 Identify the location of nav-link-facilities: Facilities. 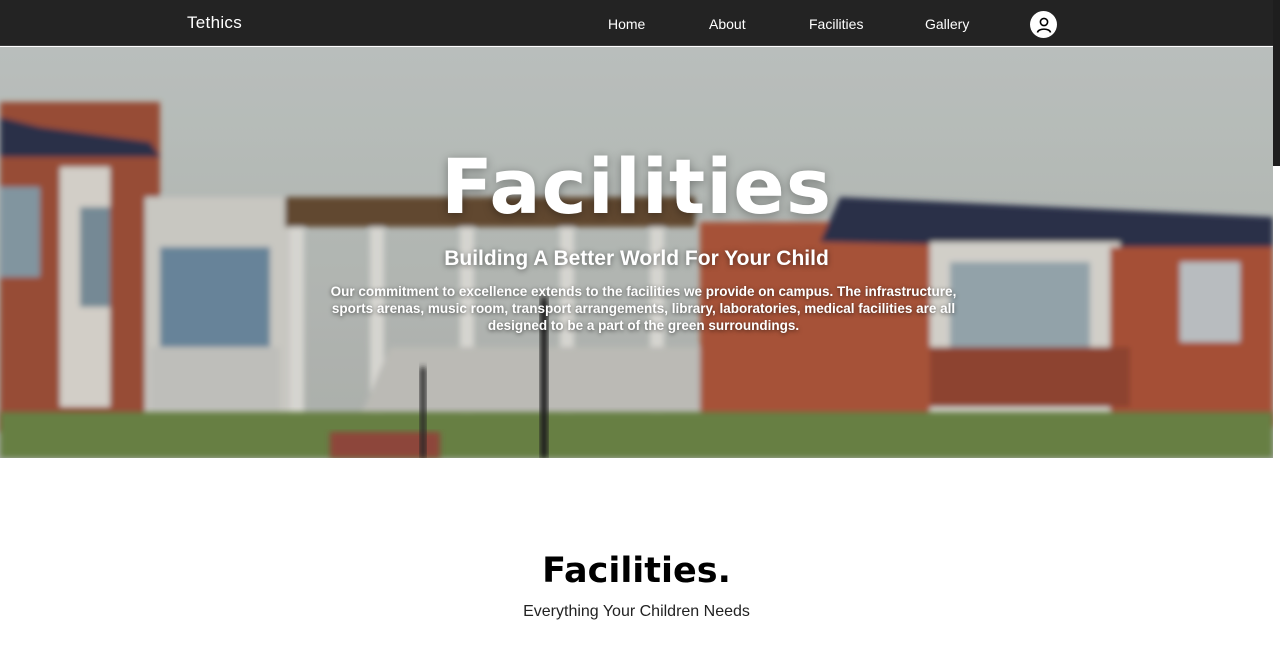
(836, 24).